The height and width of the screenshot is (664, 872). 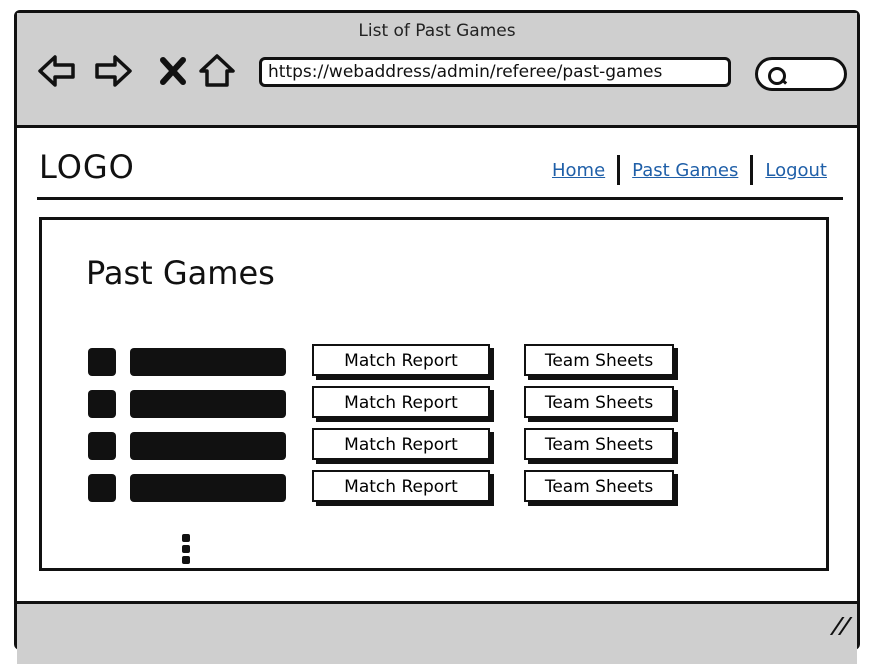 What do you see at coordinates (173, 71) in the screenshot?
I see `close-icon` at bounding box center [173, 71].